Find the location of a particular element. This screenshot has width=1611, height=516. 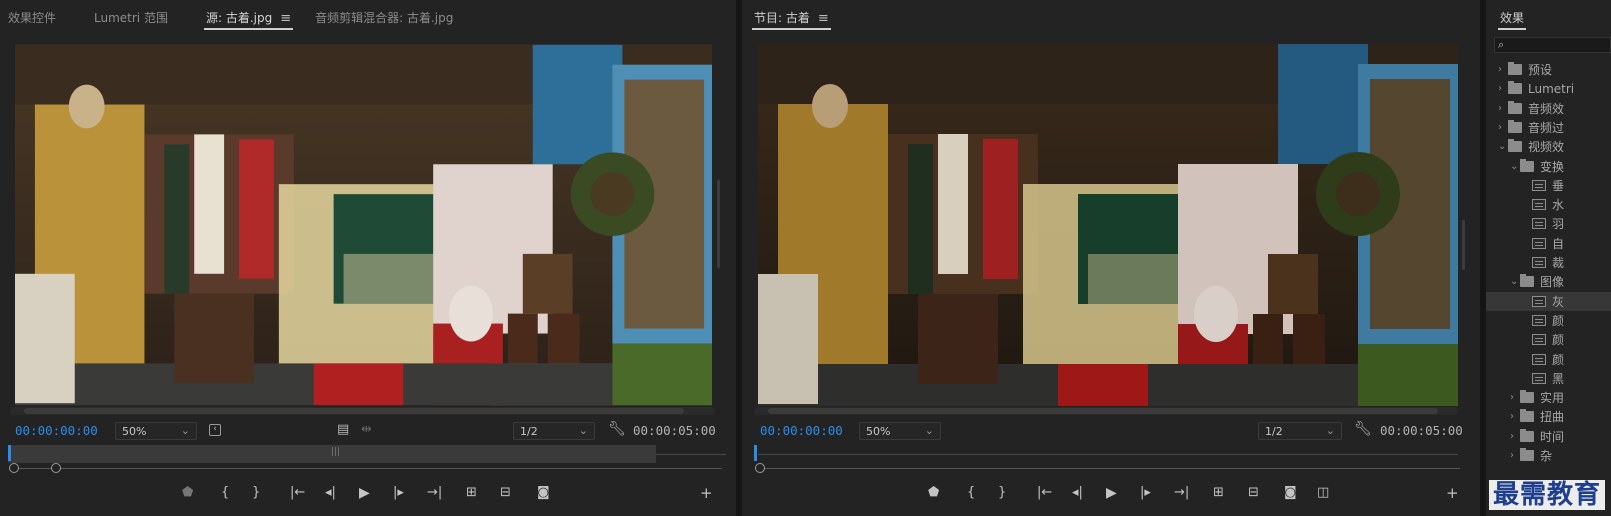

effect-label: 水 is located at coordinates (1558, 205).